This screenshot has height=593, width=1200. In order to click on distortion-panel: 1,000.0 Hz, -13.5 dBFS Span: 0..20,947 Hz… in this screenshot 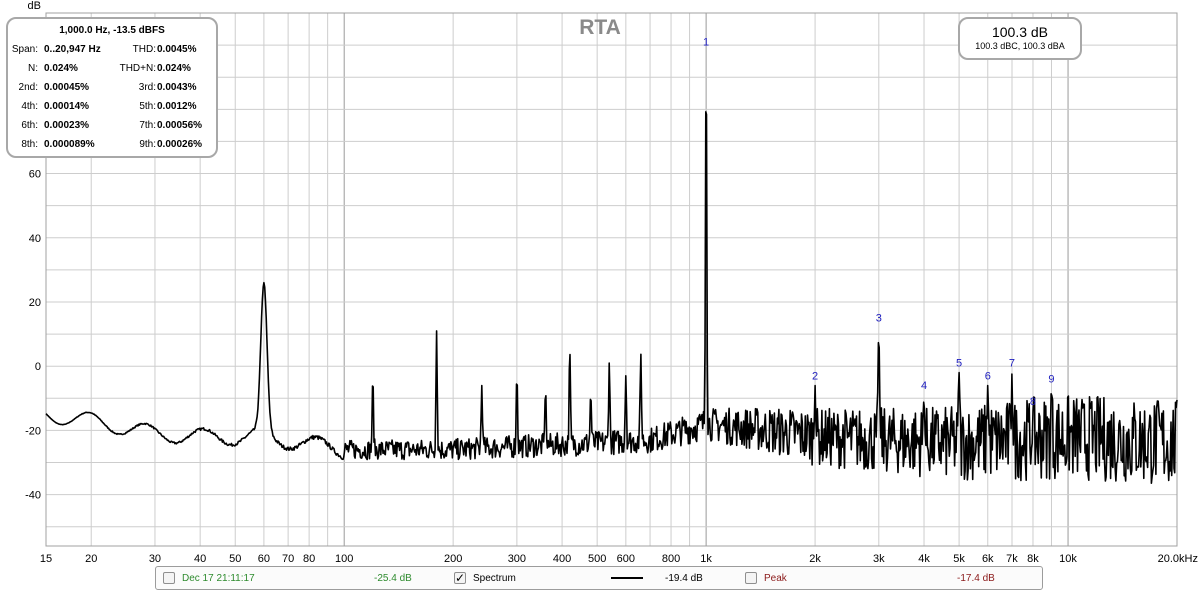, I will do `click(112, 87)`.